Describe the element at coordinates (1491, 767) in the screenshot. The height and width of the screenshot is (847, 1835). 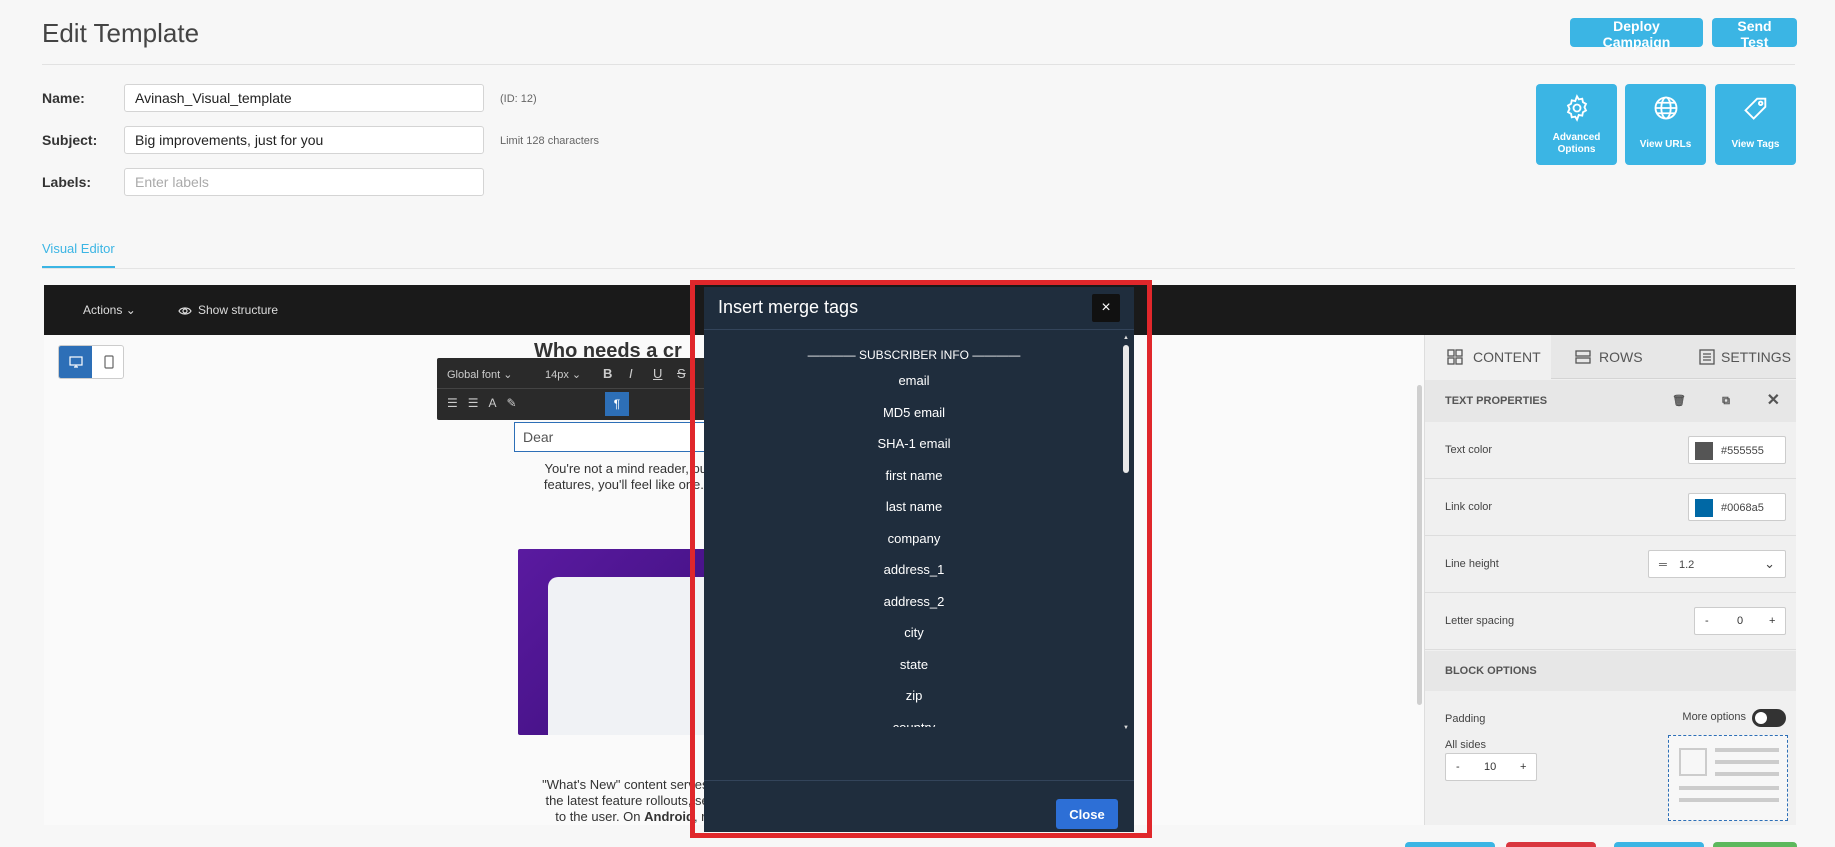
I see `all-sides-stepper: - 10 +` at that location.